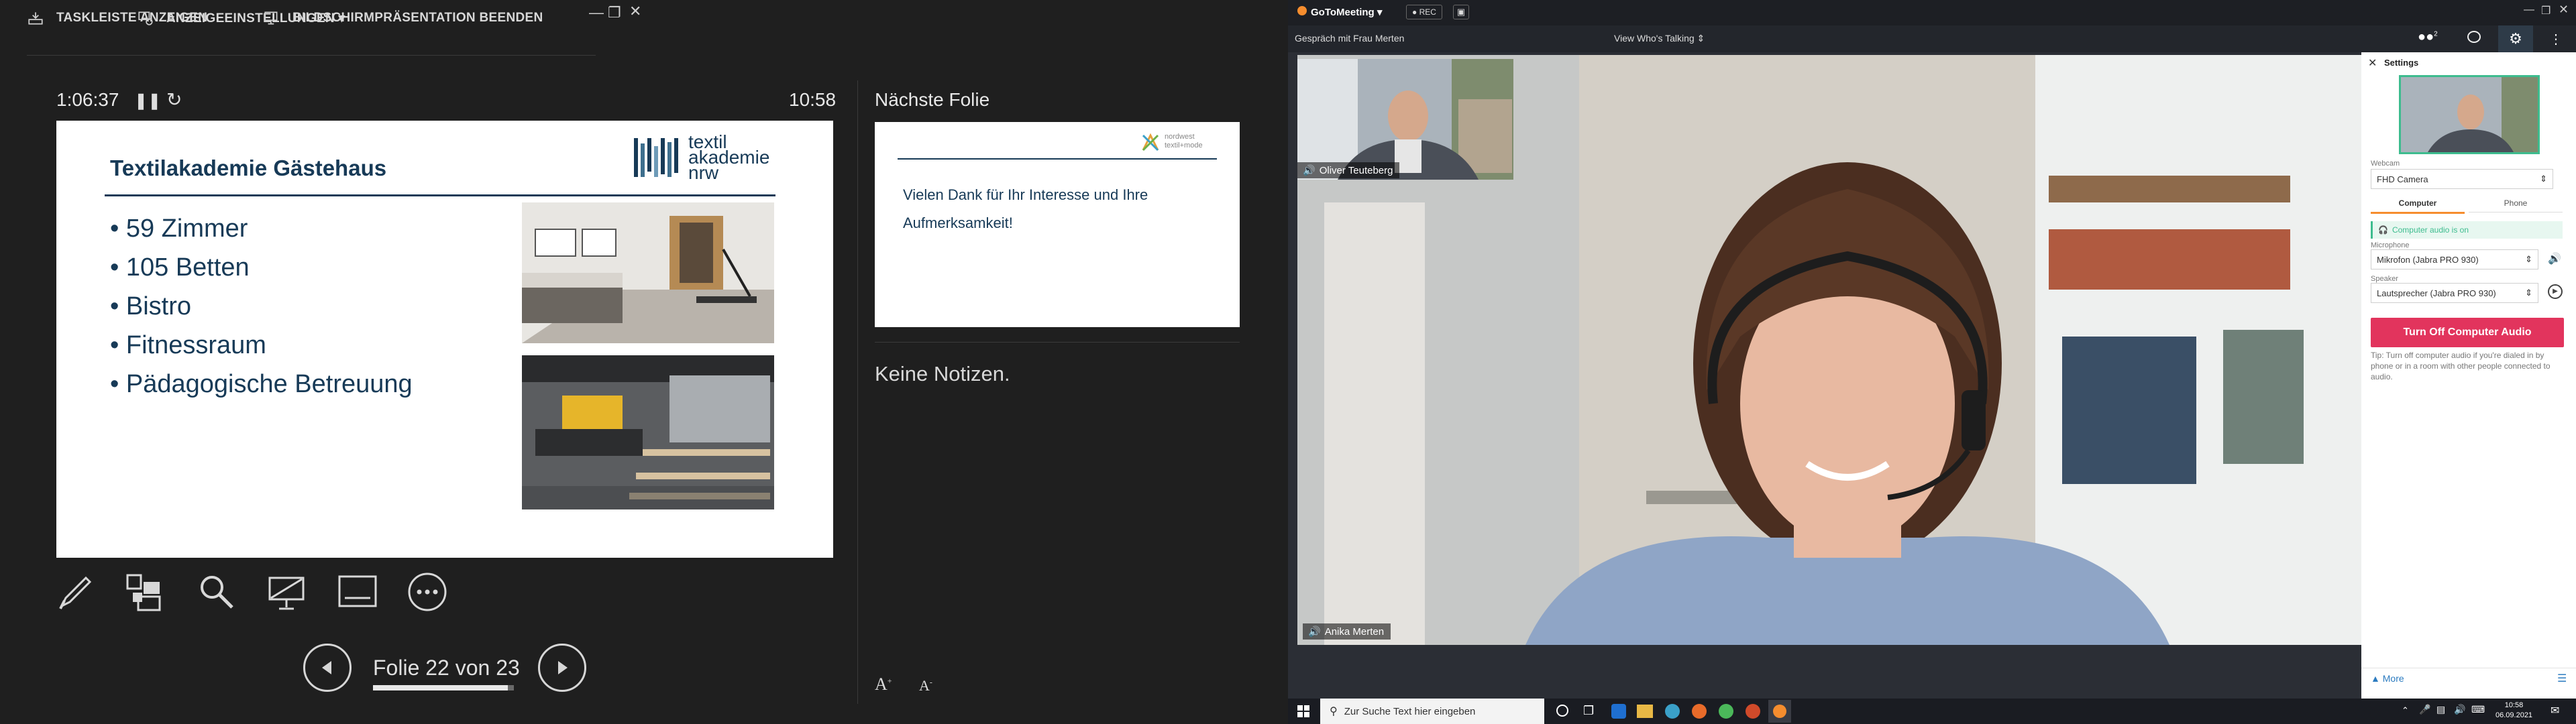  I want to click on gotomeeting-taskbar-icon, so click(1779, 711).